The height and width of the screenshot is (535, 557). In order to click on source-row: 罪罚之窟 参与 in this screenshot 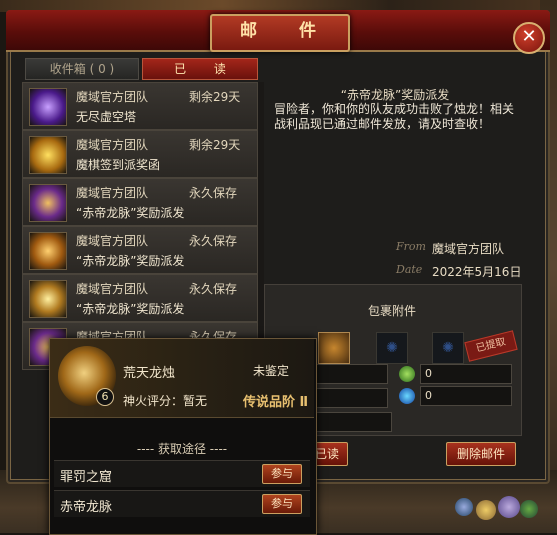, I will do `click(182, 473)`.